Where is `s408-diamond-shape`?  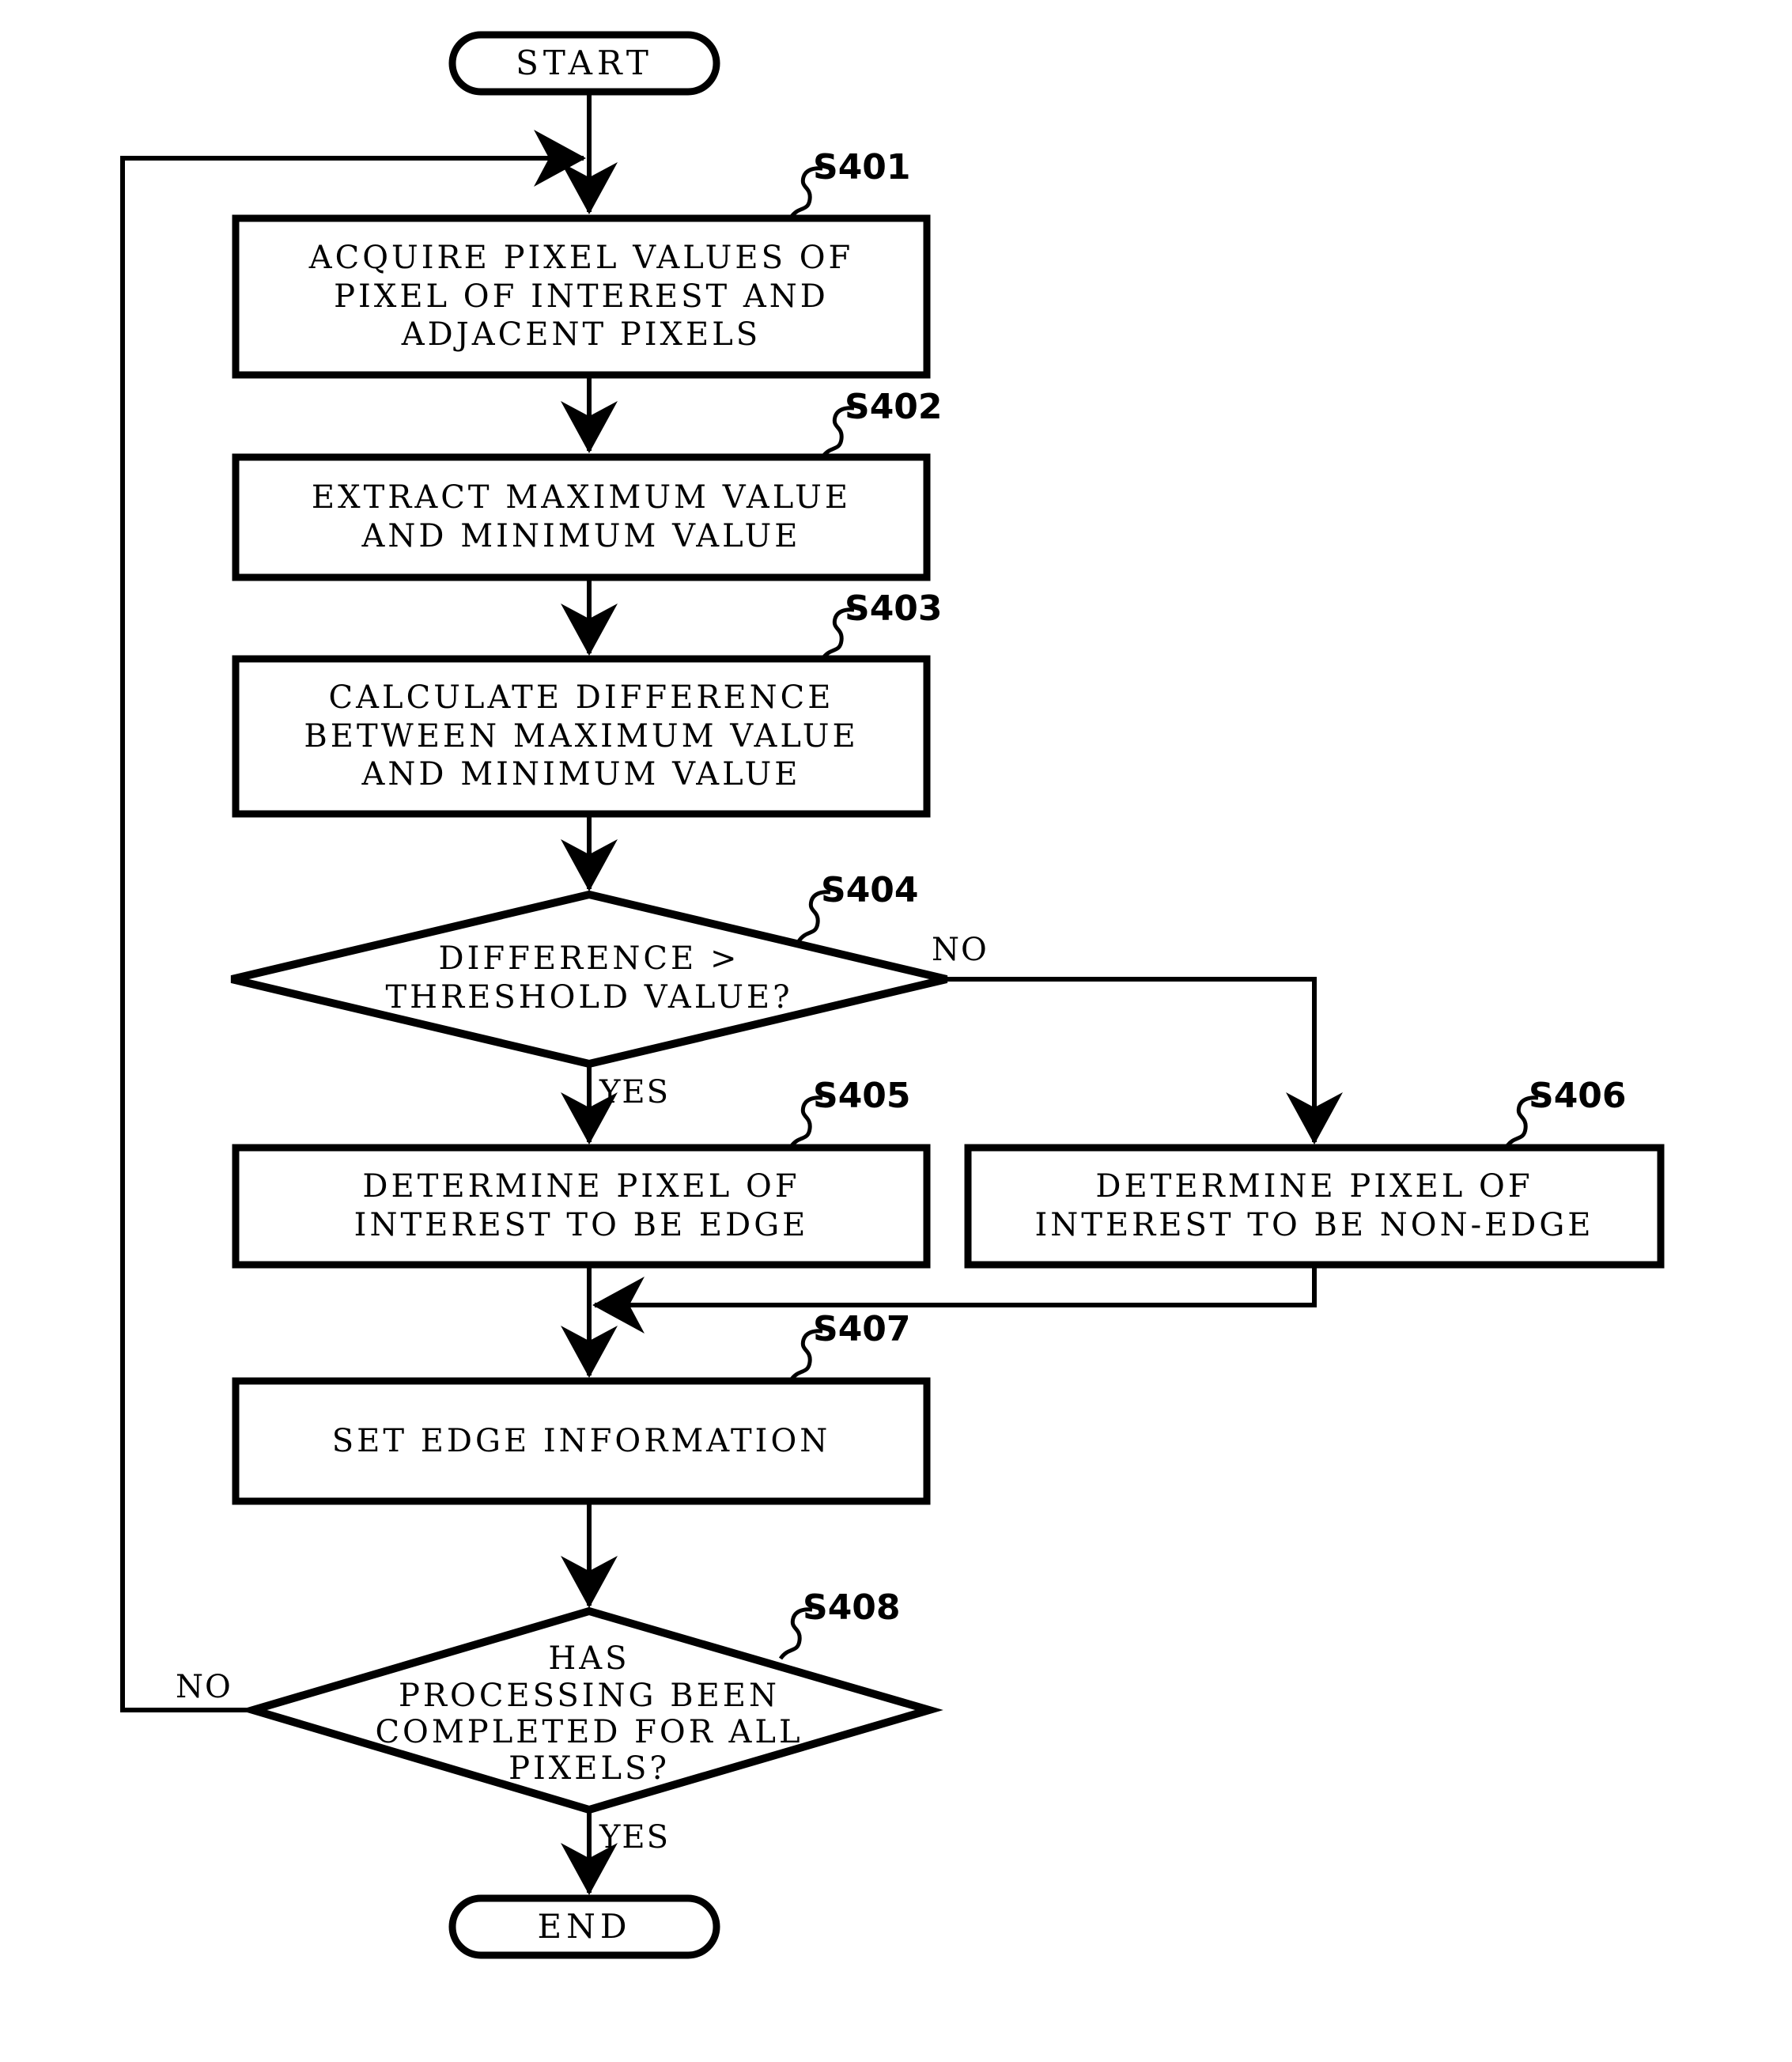 s408-diamond-shape is located at coordinates (591, 1710).